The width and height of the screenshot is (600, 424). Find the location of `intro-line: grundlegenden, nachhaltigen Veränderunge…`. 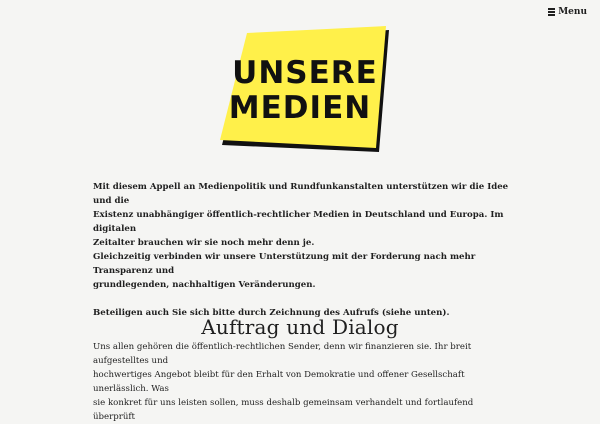

intro-line: grundlegenden, nachhaltigen Veränderunge… is located at coordinates (204, 285).